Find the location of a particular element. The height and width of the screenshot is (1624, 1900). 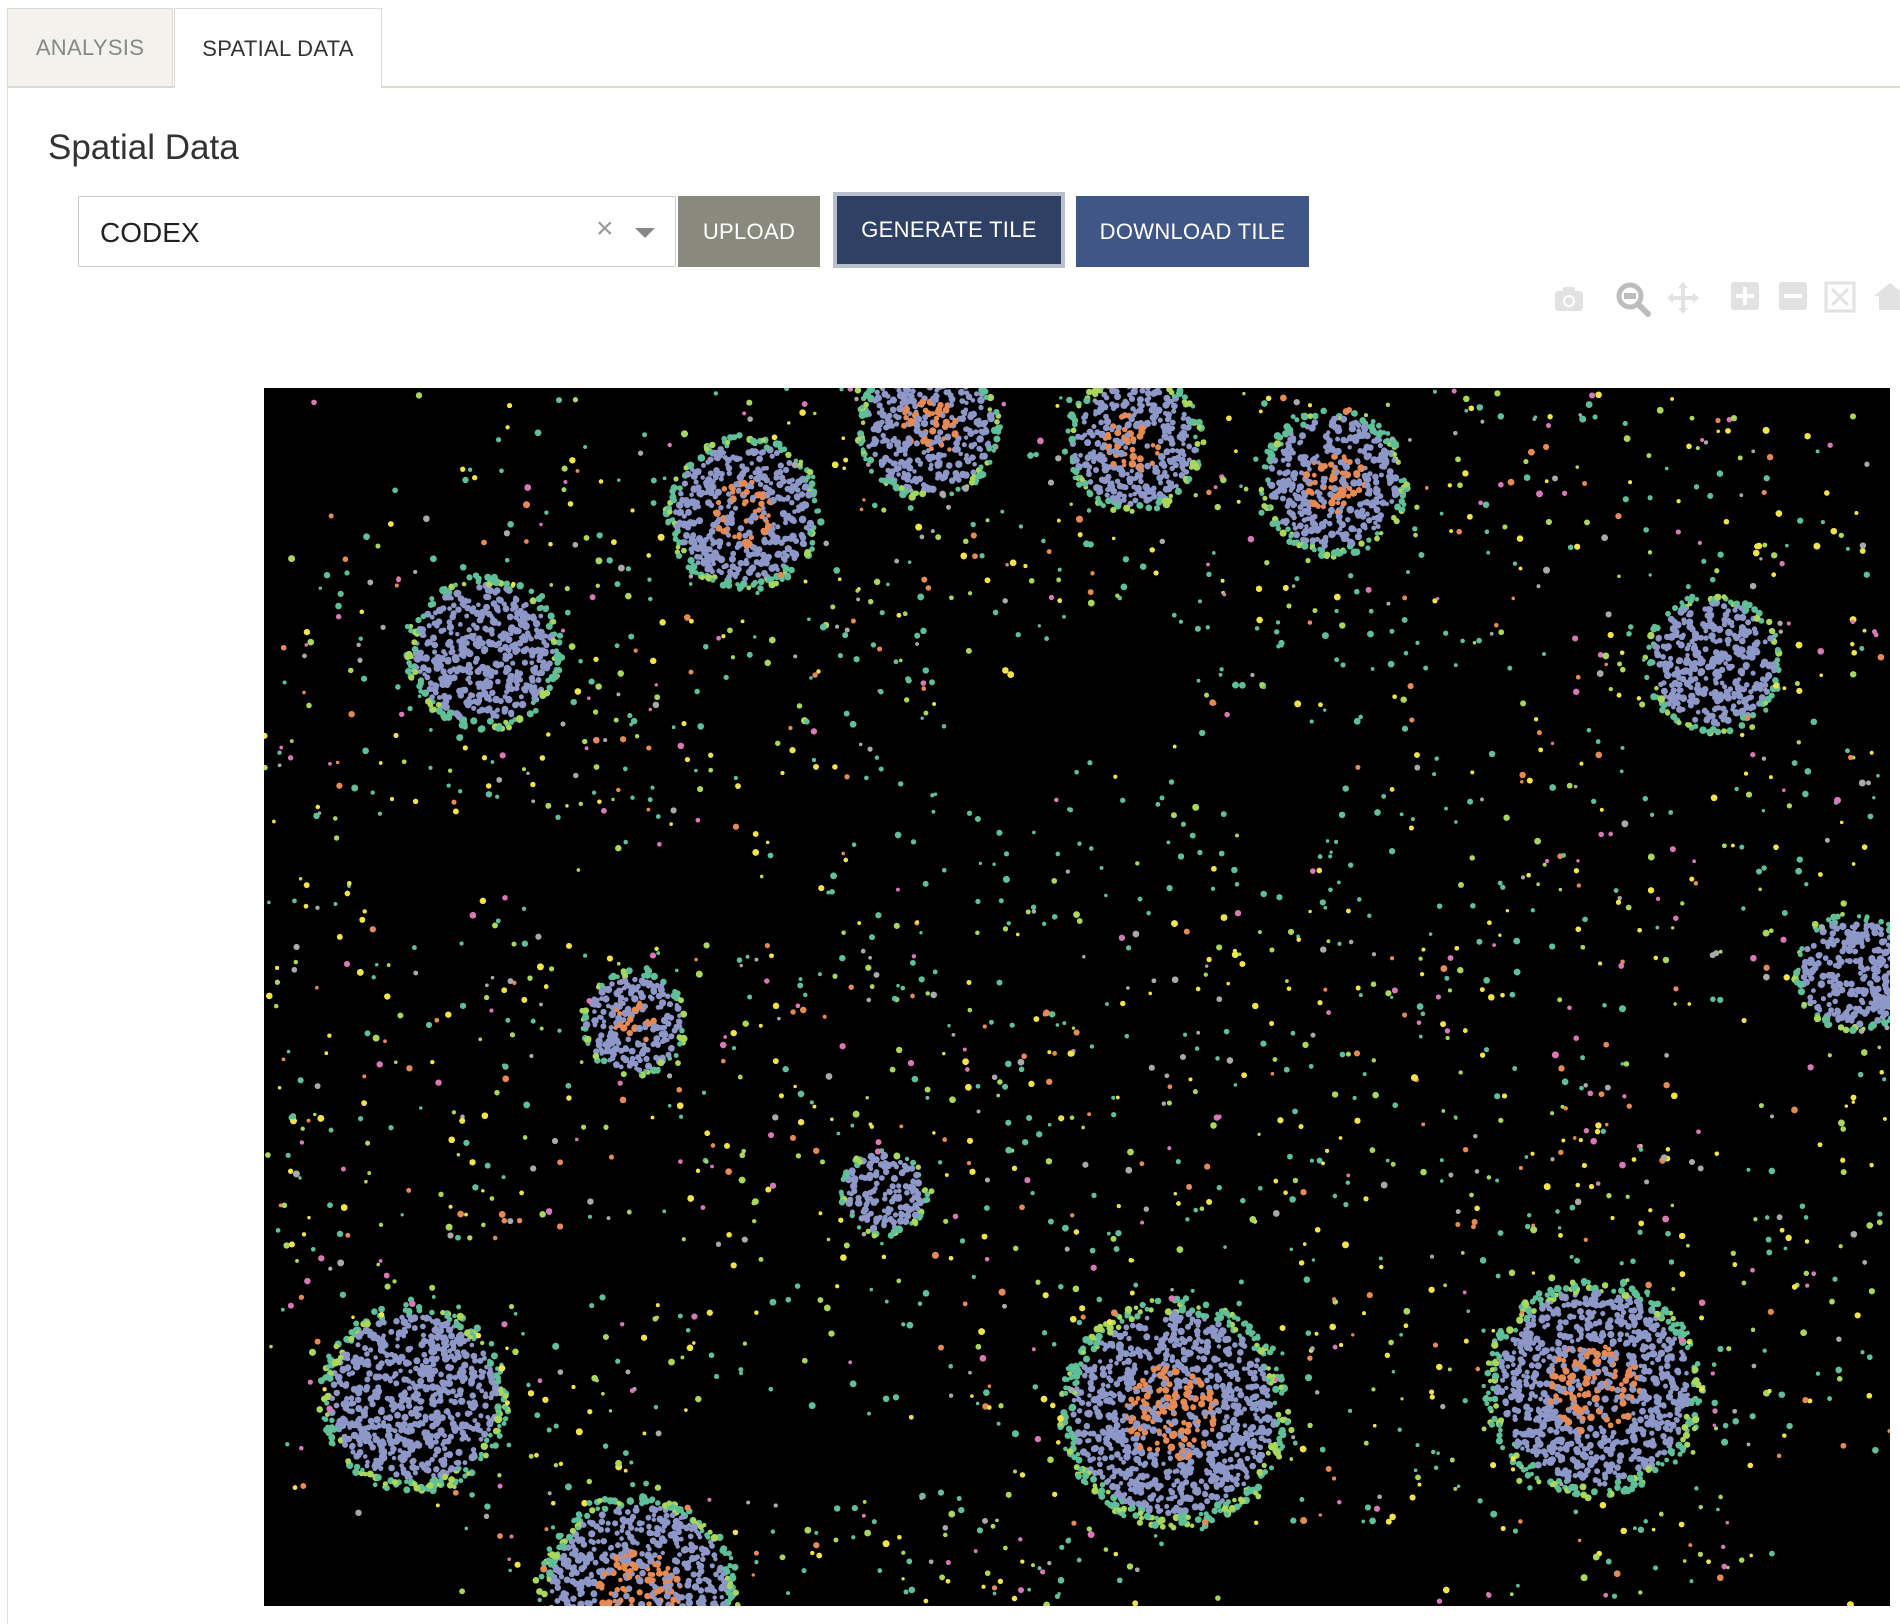

pan-icon is located at coordinates (1683, 298).